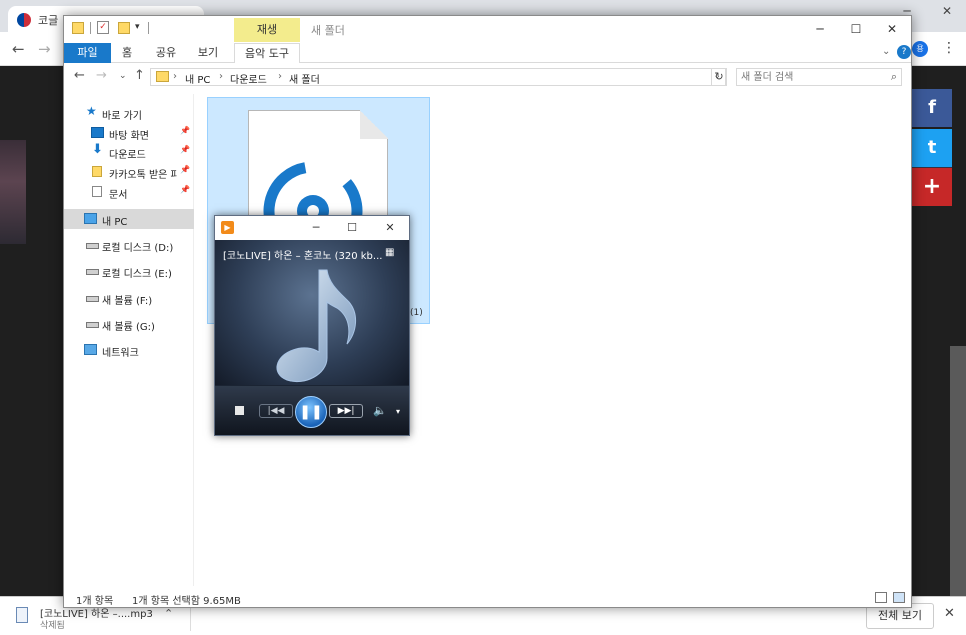  I want to click on nav-drive-d: 로컬 디스크 (D:), so click(129, 245).